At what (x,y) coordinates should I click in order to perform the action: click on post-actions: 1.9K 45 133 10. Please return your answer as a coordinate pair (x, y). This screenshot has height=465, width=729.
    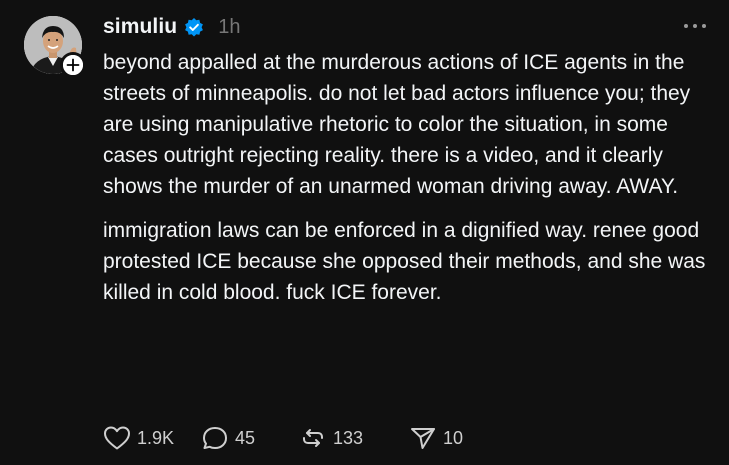
    Looking at the image, I should click on (296, 438).